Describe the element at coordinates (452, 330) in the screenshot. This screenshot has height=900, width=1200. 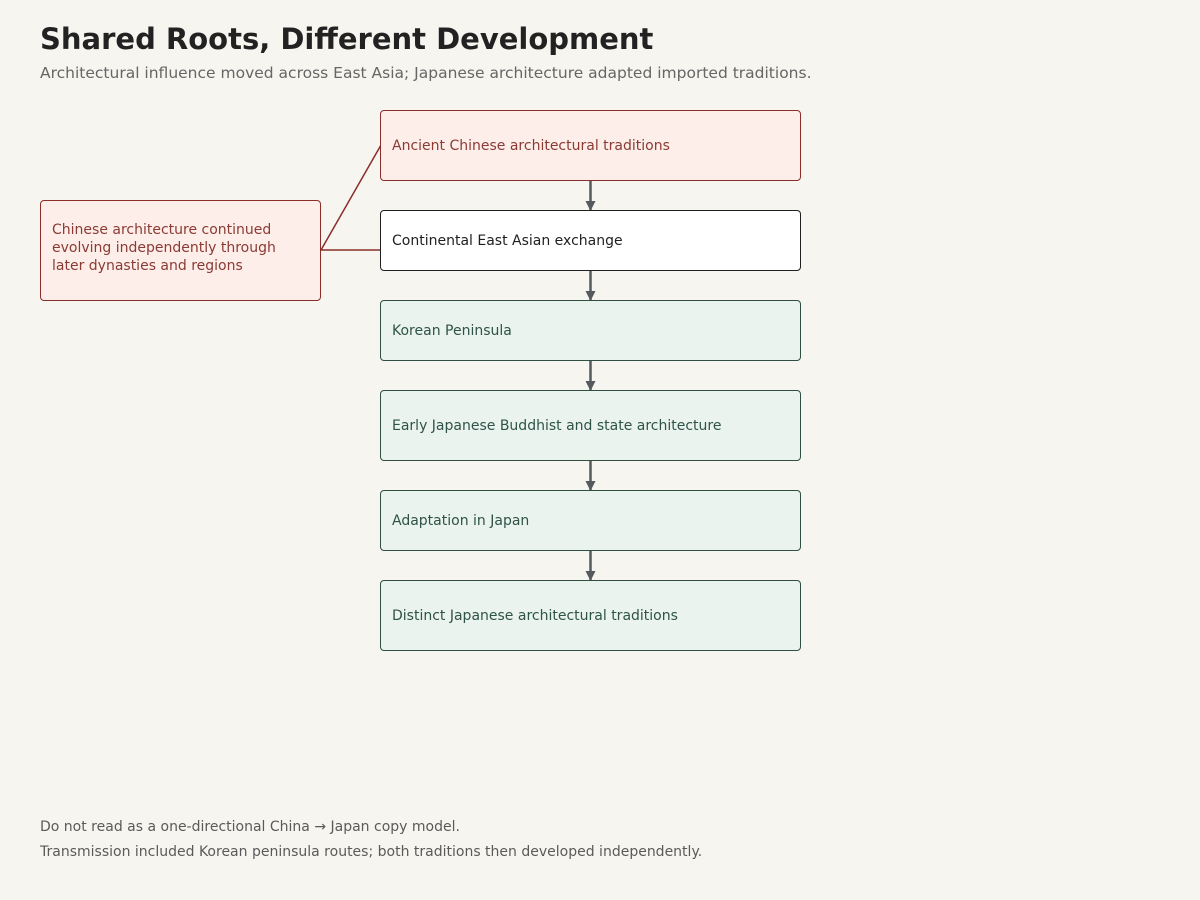
I see `node-korean-peninsula-label: Korean Peninsula` at that location.